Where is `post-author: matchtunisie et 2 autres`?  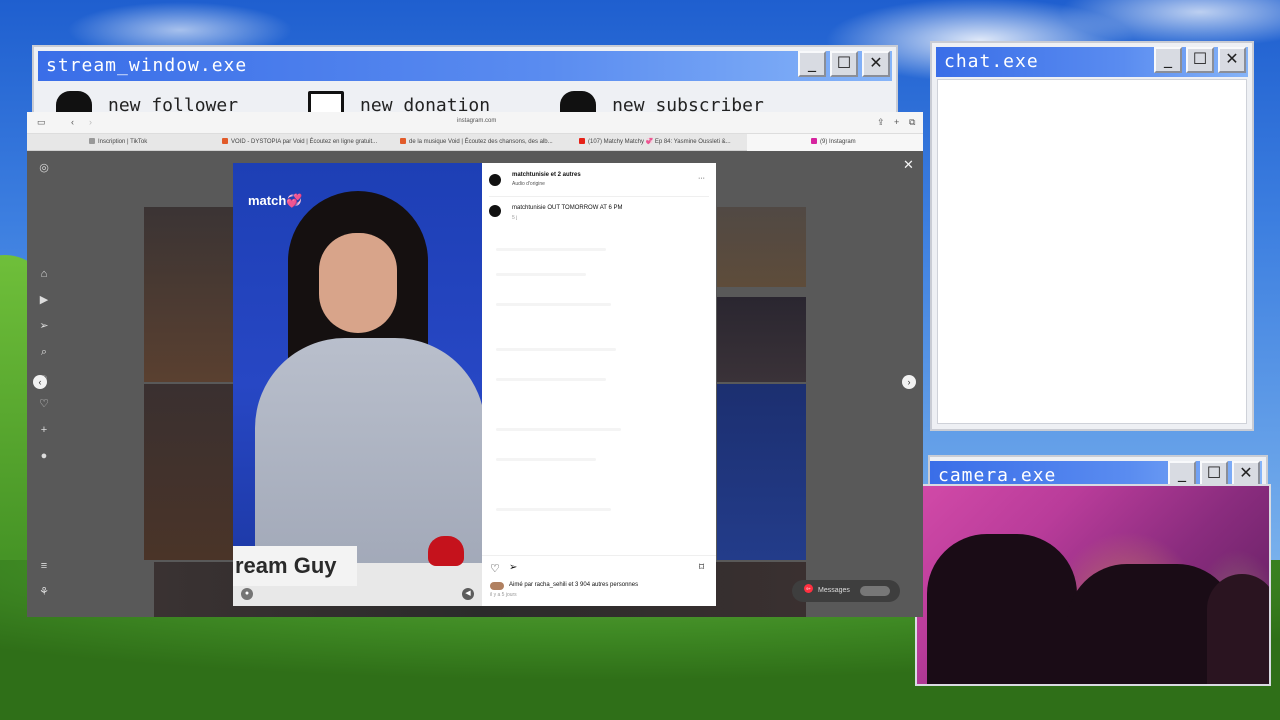
post-author: matchtunisie et 2 autres is located at coordinates (546, 175).